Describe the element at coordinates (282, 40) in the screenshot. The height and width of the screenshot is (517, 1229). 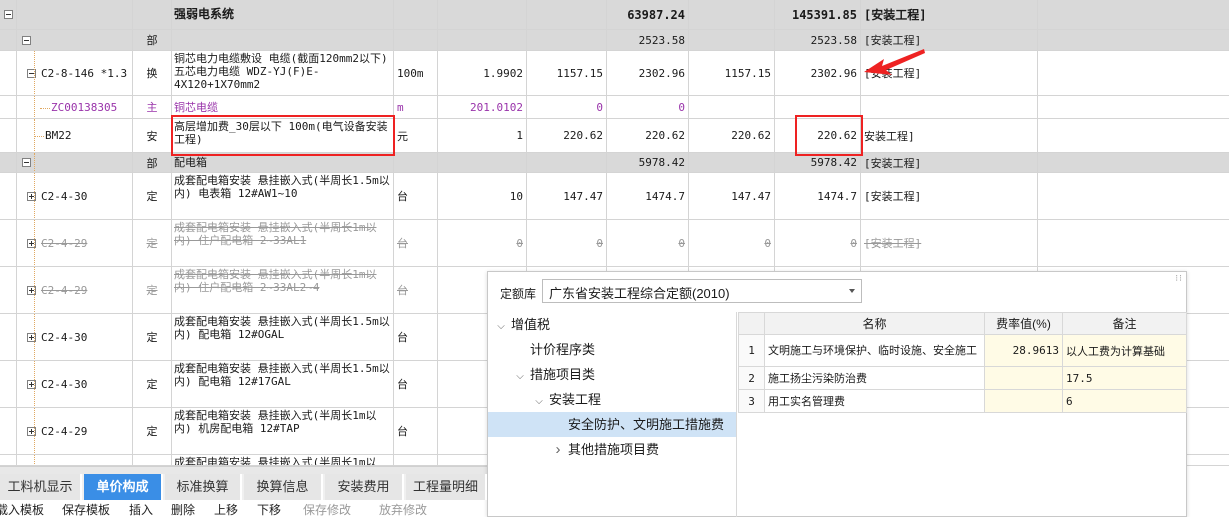
I see `item-name` at that location.